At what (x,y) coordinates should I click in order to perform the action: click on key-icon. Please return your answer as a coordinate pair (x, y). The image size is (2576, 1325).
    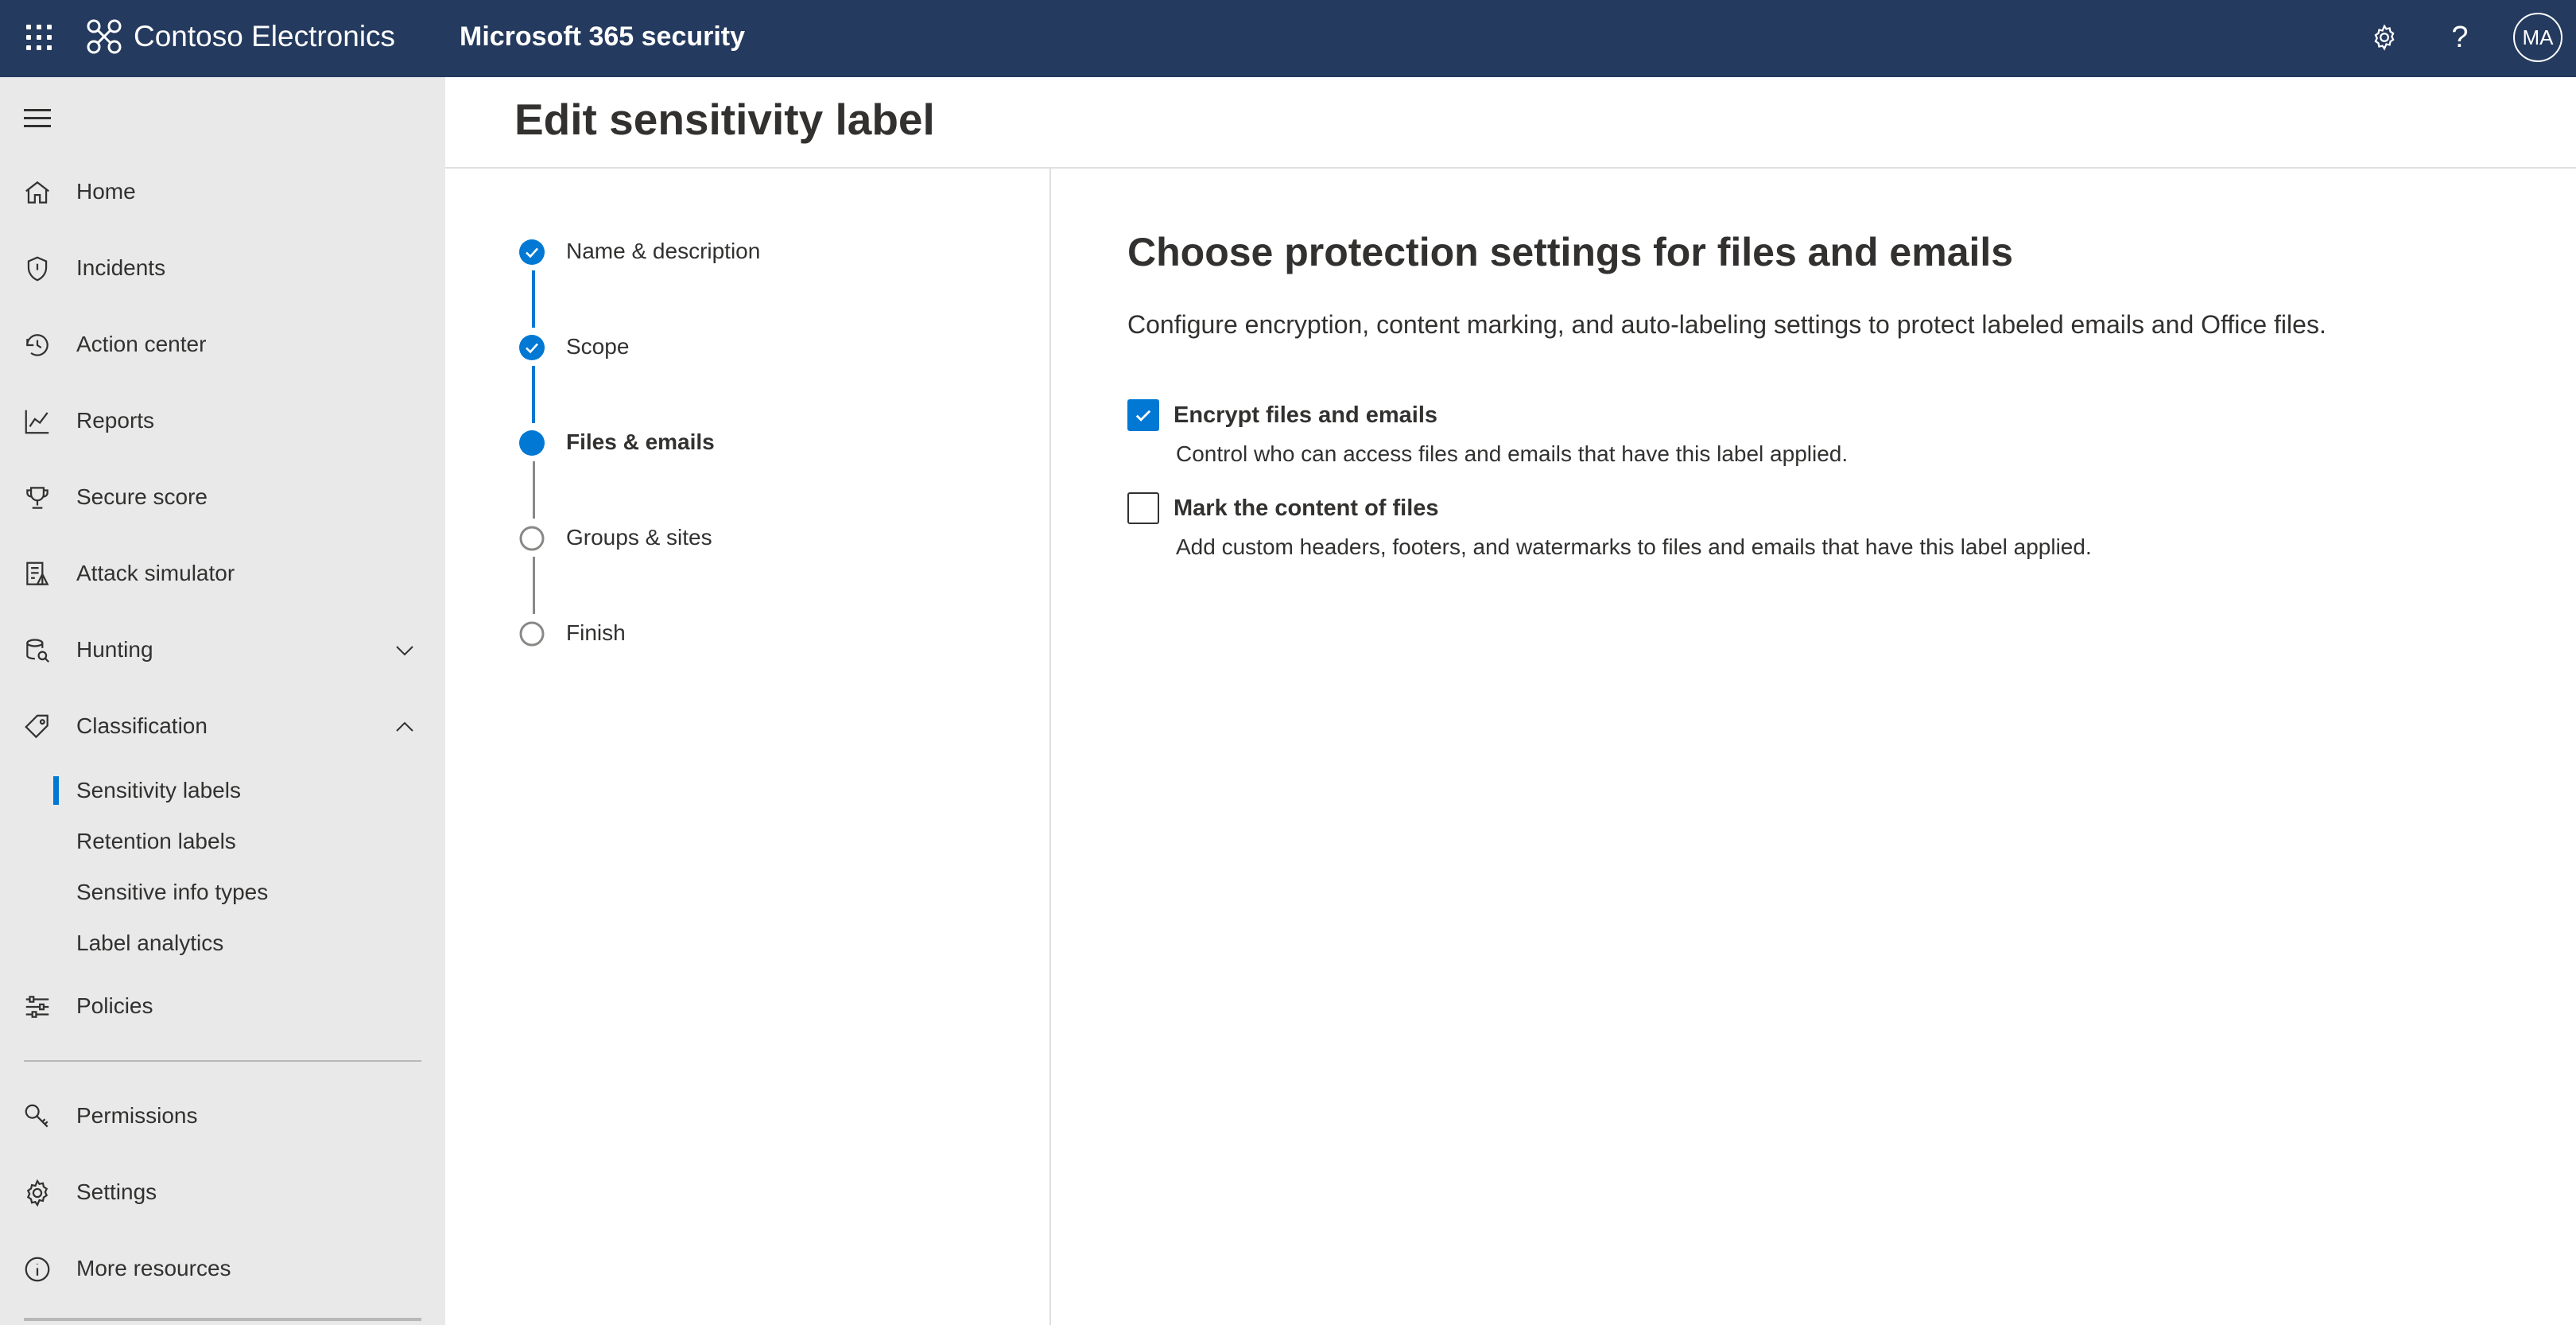
    Looking at the image, I should click on (36, 1116).